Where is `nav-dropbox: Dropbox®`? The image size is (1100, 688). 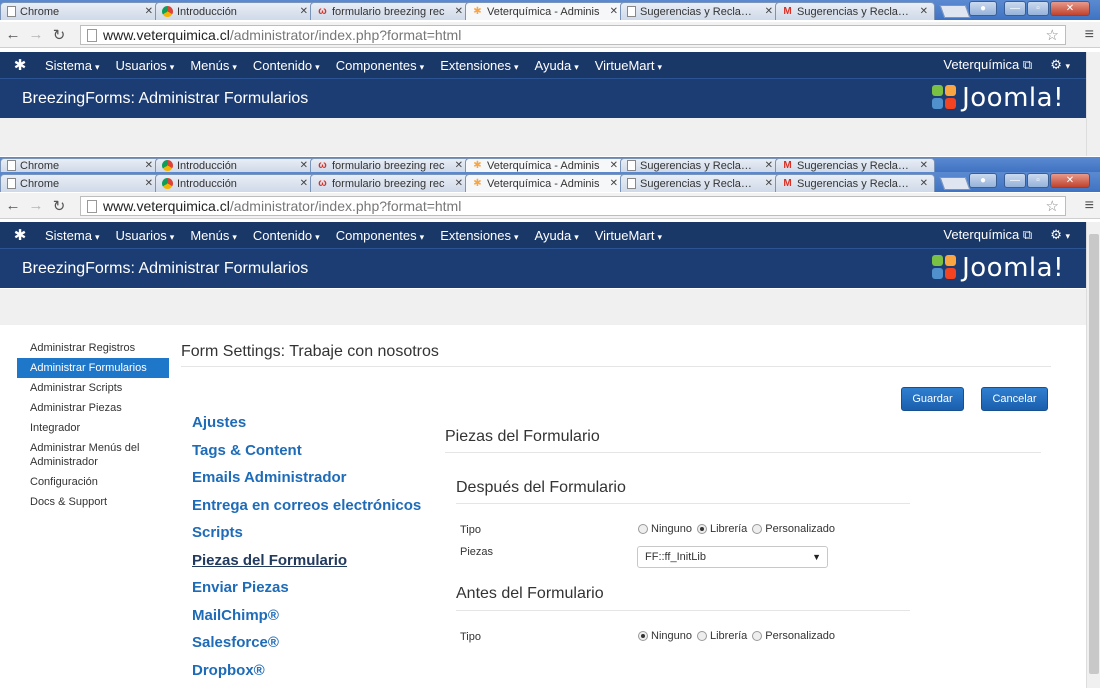
nav-dropbox: Dropbox® is located at coordinates (306, 674).